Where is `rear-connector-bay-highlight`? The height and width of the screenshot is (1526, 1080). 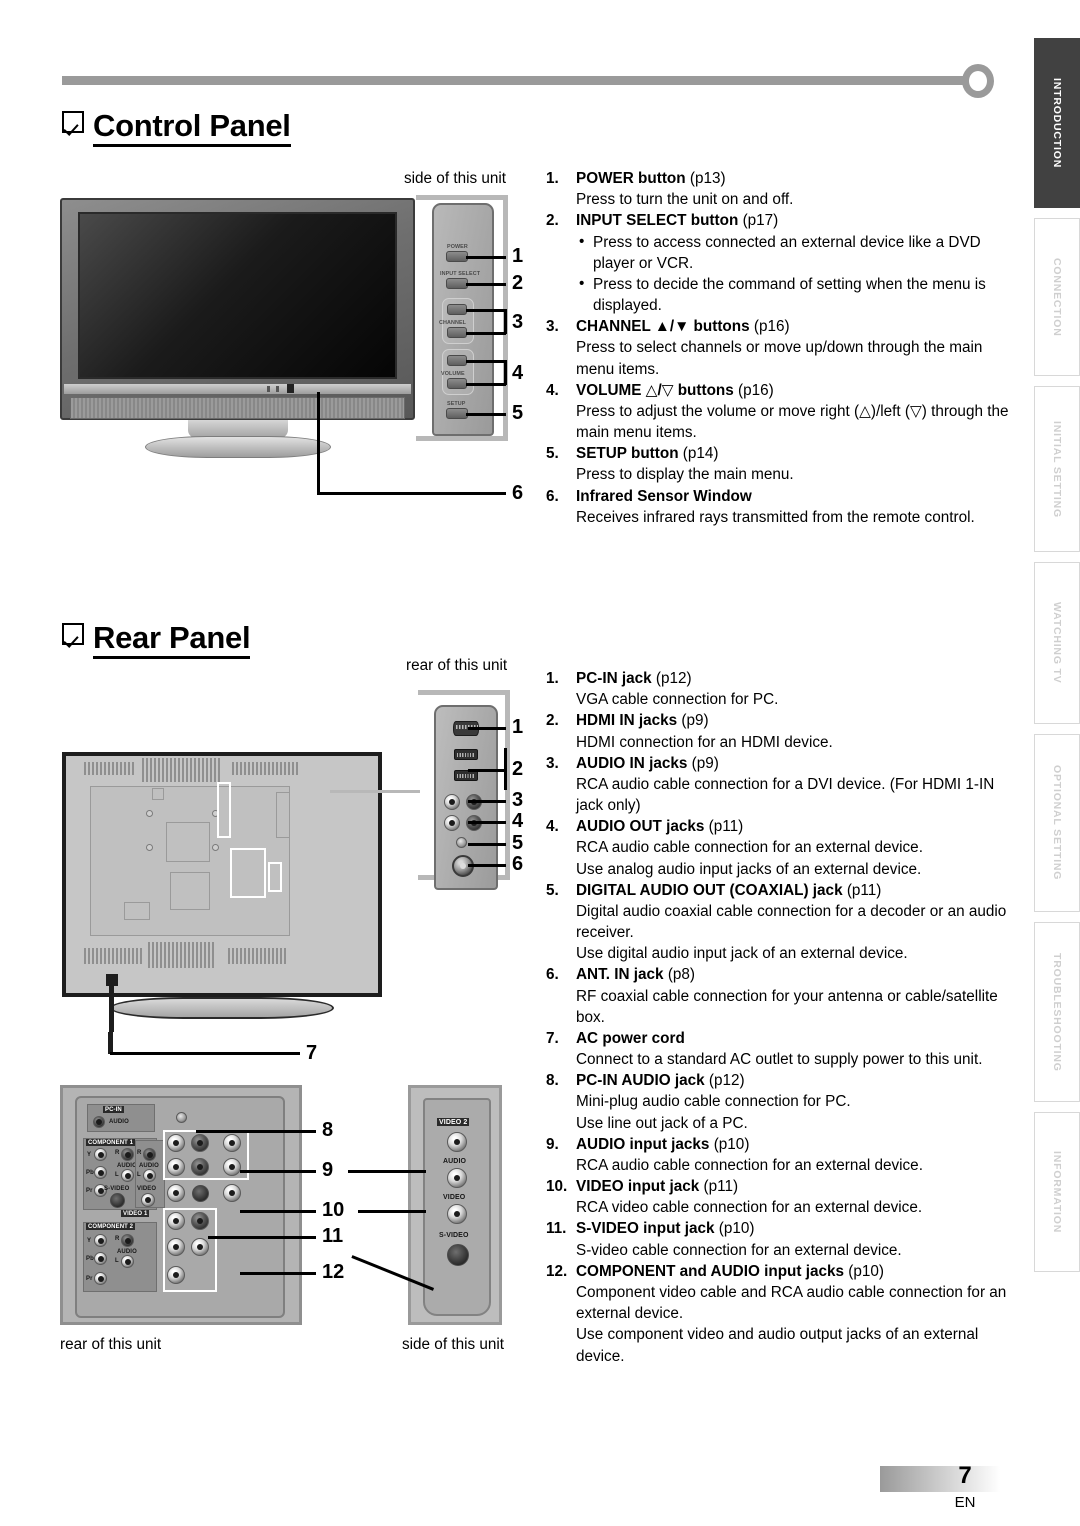
rear-connector-bay-highlight is located at coordinates (224, 810).